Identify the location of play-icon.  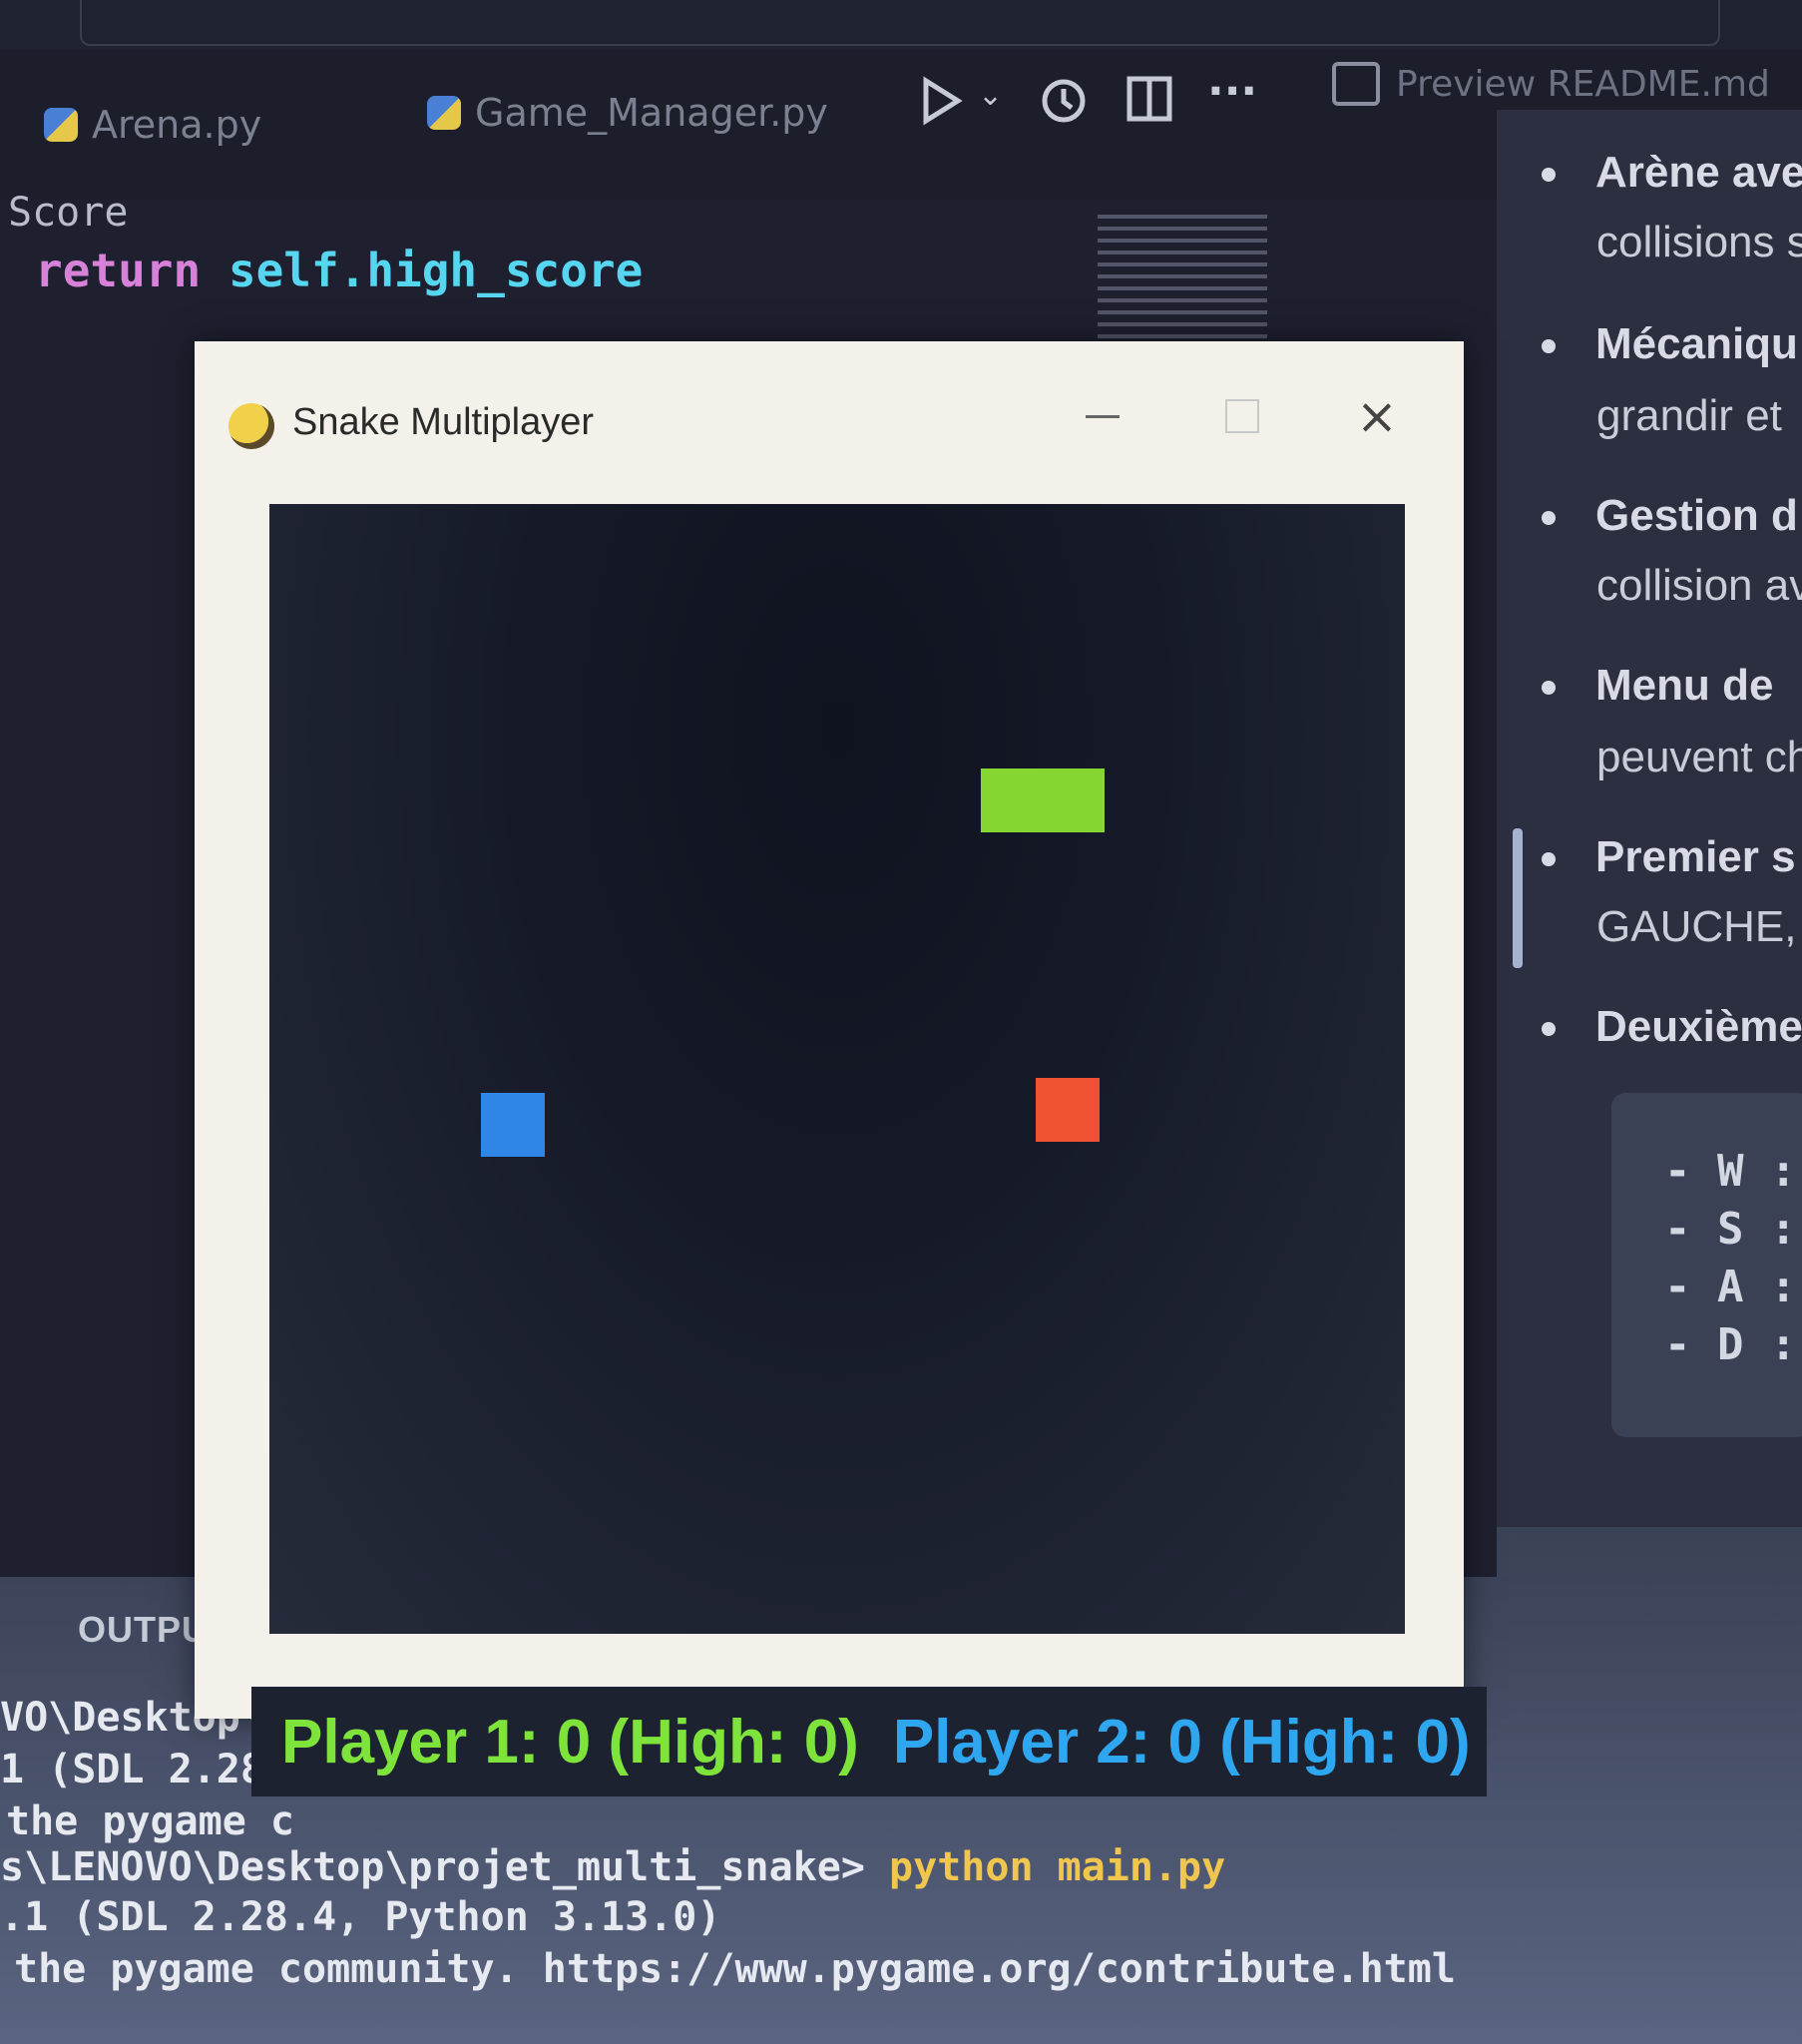
(943, 101).